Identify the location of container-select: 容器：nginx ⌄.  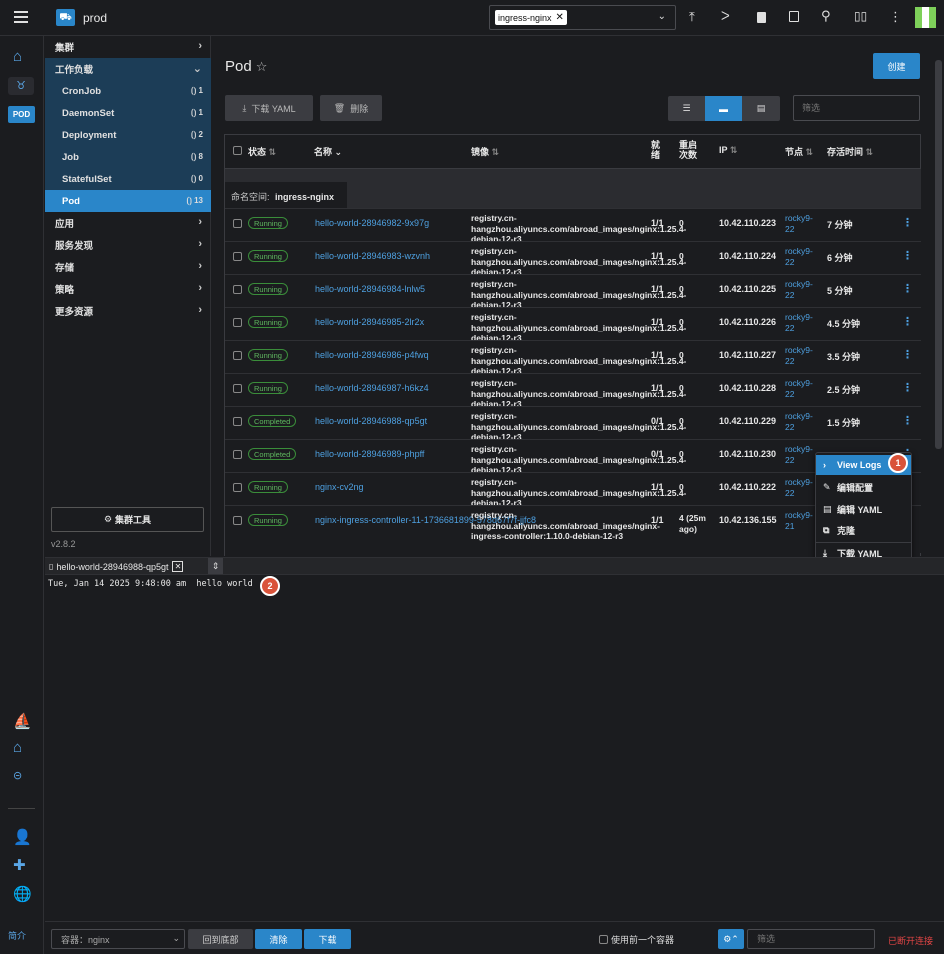
(118, 939).